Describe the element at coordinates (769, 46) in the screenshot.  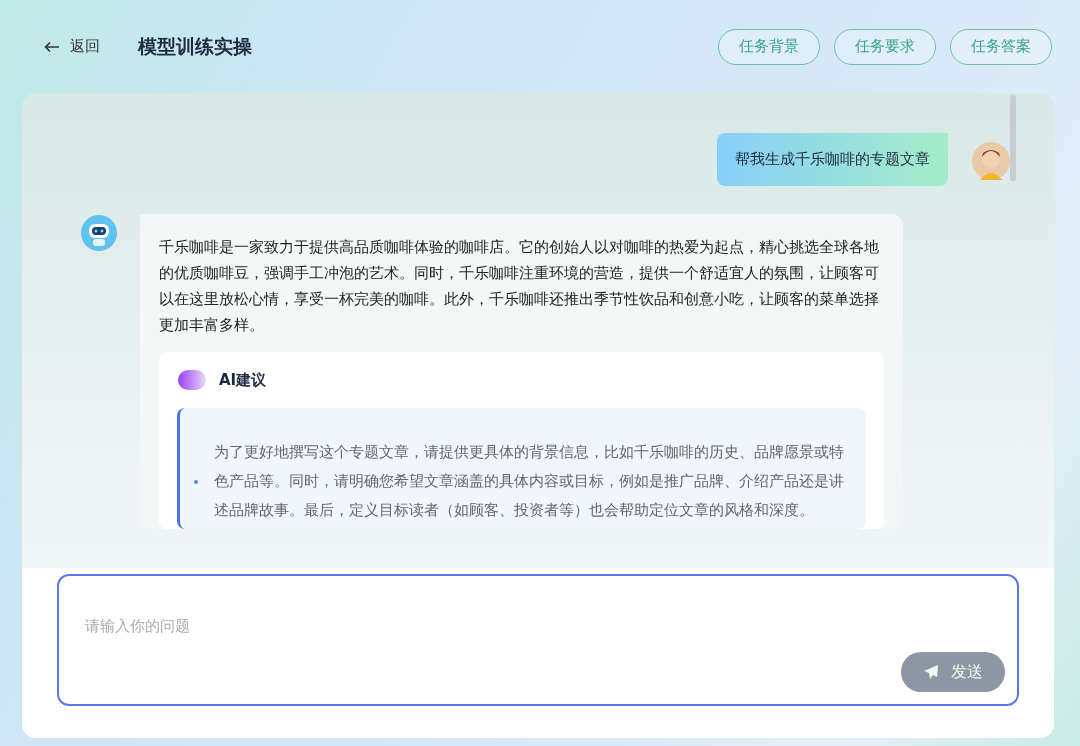
I see `task-button: 任务背景` at that location.